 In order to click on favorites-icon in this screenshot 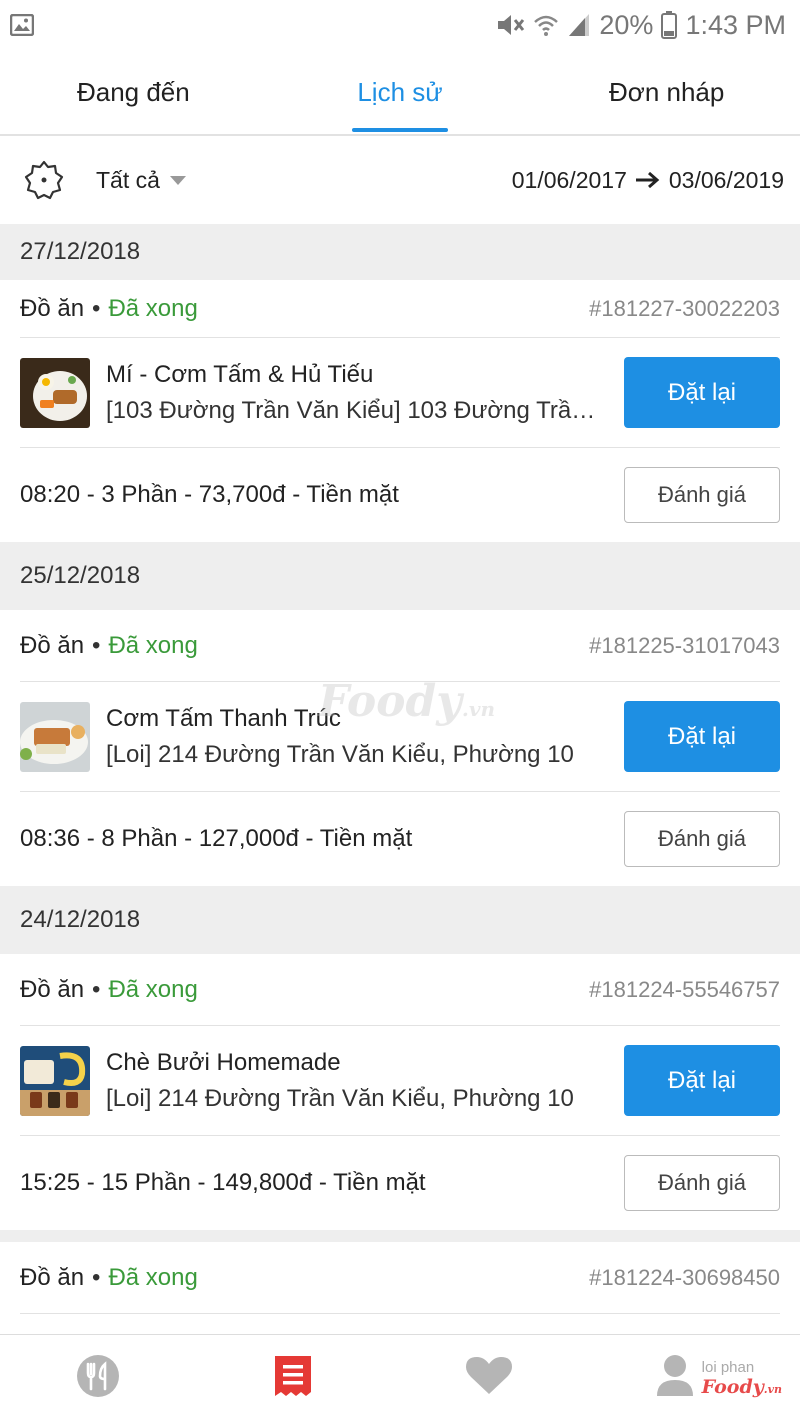, I will do `click(488, 1378)`.